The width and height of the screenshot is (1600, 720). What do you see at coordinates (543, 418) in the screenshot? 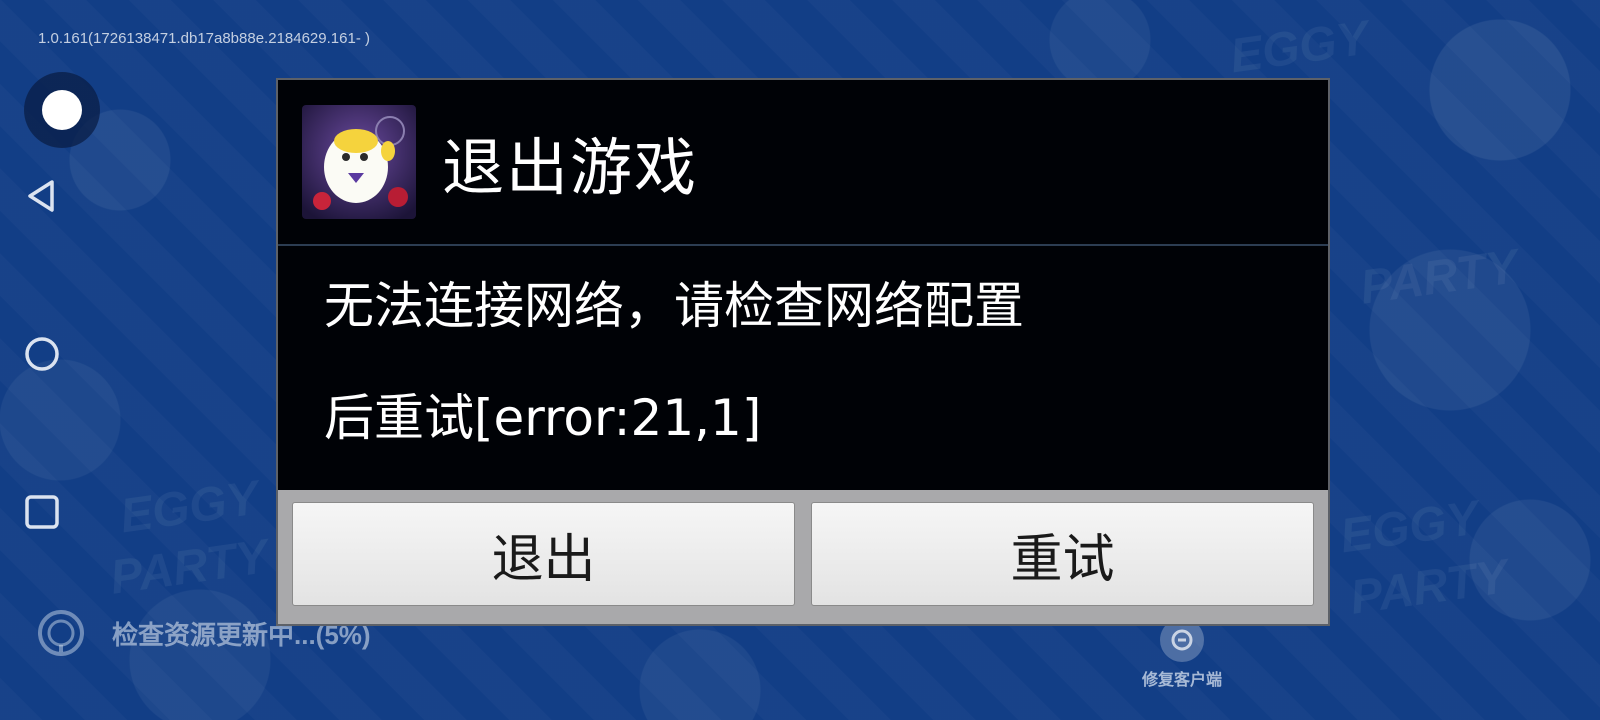
I see `dialog-message-line-2: 后重试[error:21,1]` at bounding box center [543, 418].